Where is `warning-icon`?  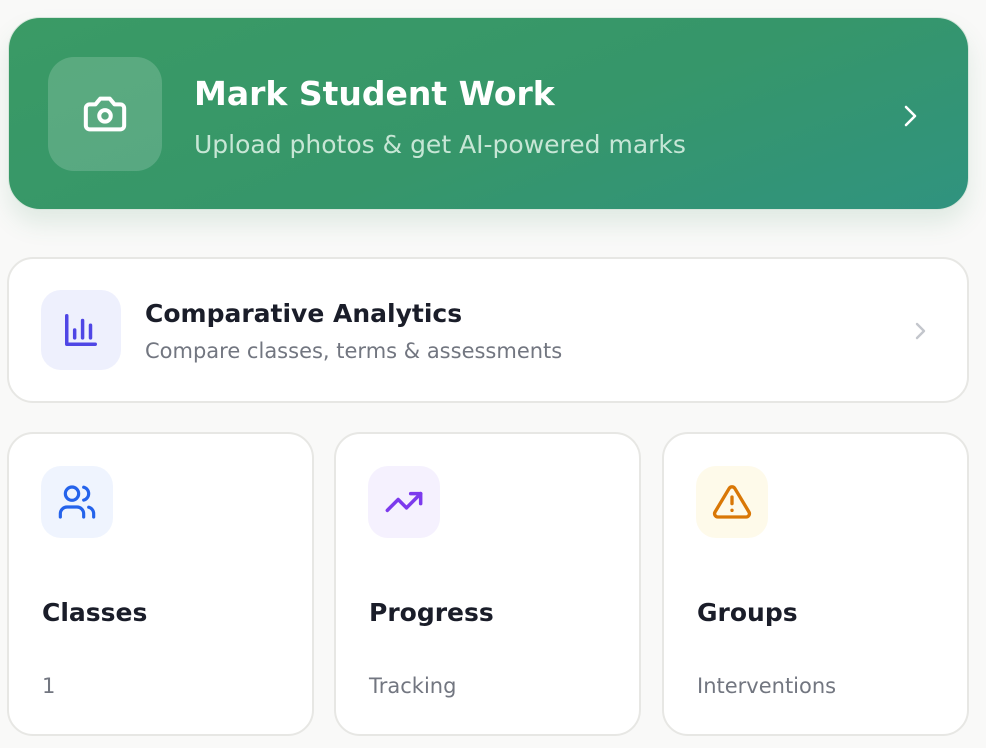 warning-icon is located at coordinates (732, 502).